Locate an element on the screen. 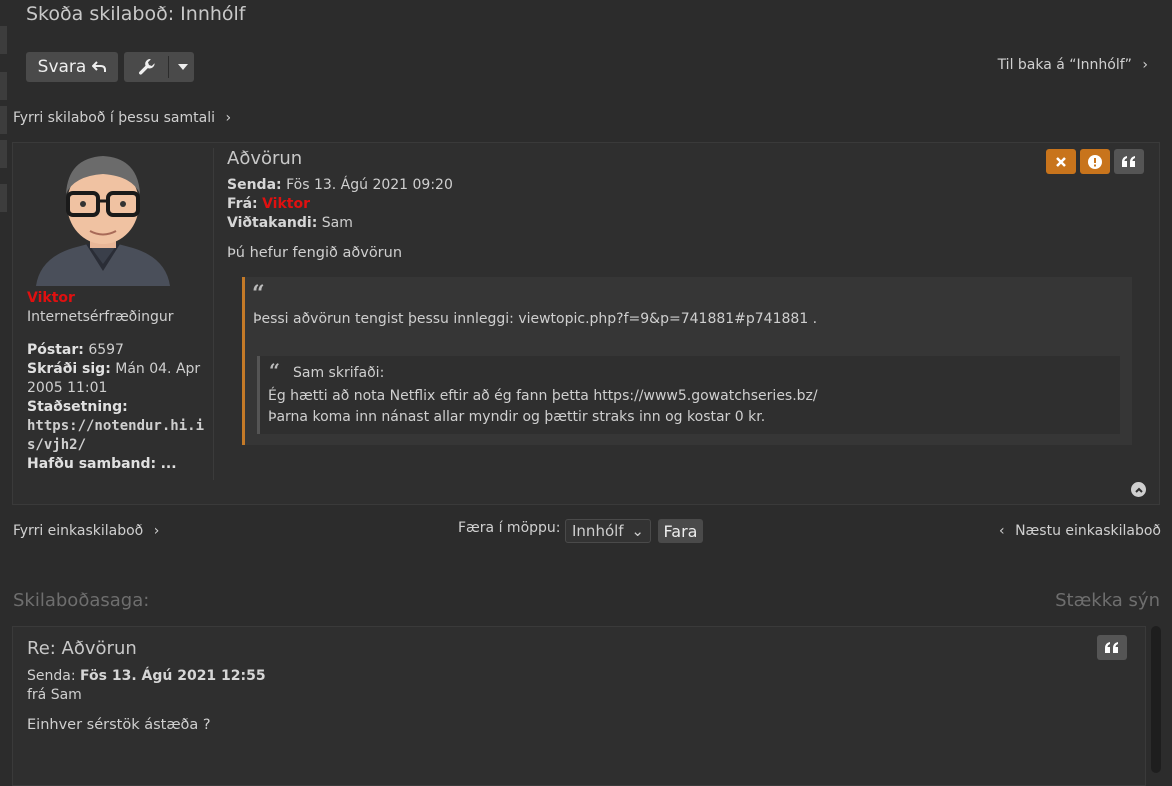  history-title: Skilaboðasaga: is located at coordinates (81, 600).